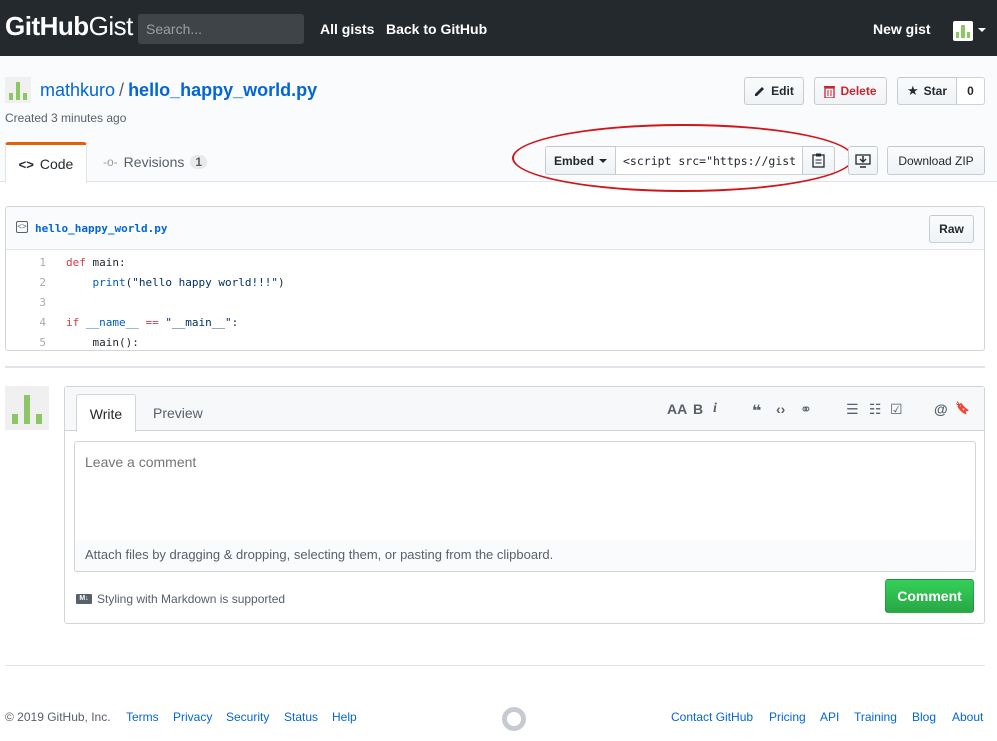 The image size is (997, 741). I want to click on git-commit-icon: -o-, so click(110, 162).